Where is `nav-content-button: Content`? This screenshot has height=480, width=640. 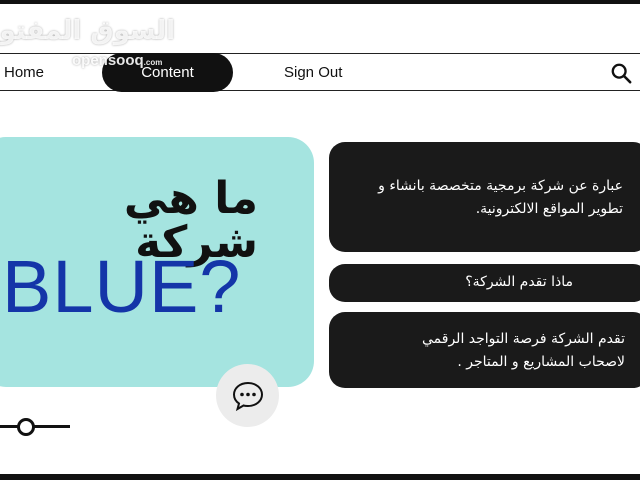 nav-content-button: Content is located at coordinates (167, 72).